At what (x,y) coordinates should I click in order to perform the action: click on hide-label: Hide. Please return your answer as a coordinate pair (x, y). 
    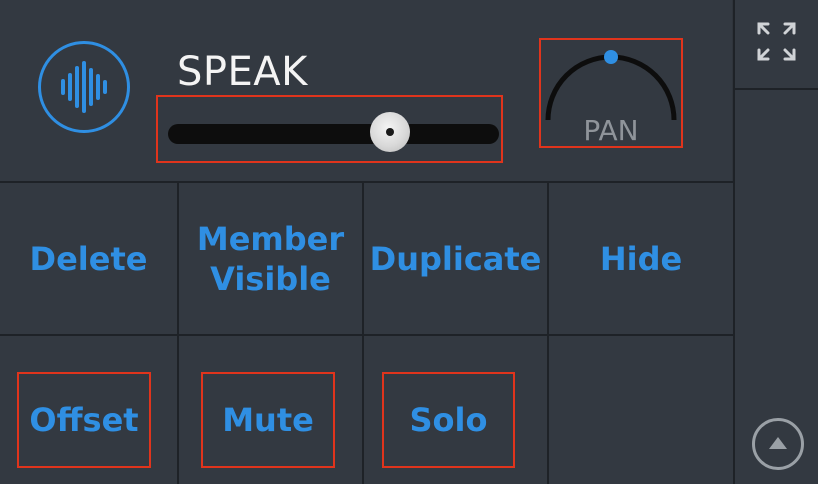
    Looking at the image, I should click on (641, 258).